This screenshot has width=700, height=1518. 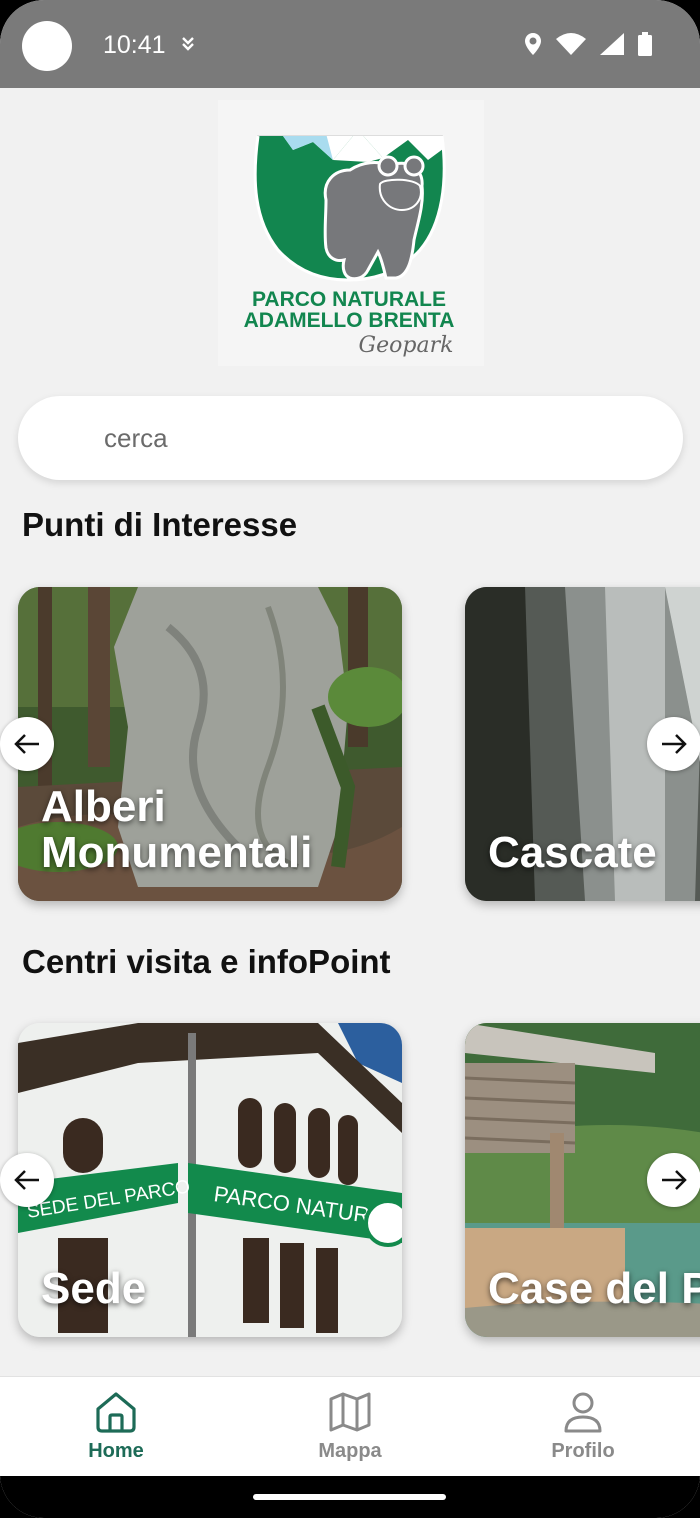 I want to click on profile-icon, so click(x=583, y=1412).